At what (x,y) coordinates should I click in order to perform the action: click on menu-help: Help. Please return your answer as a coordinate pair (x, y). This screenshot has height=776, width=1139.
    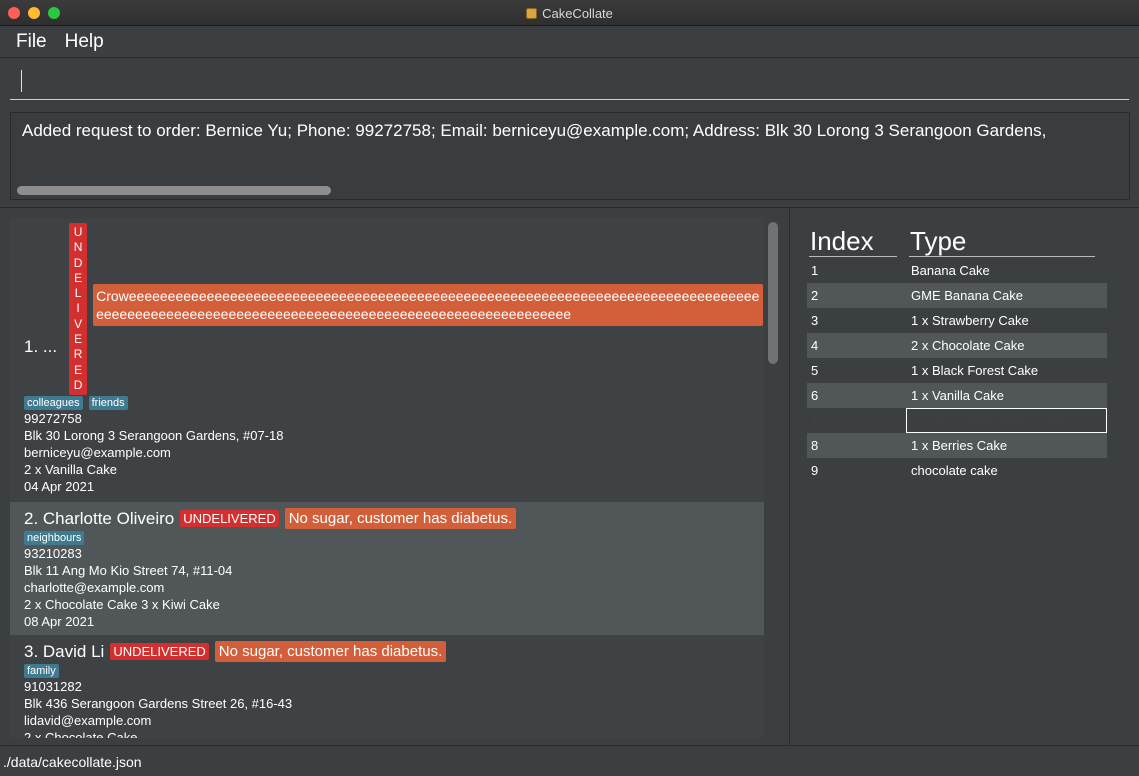
    Looking at the image, I should click on (84, 42).